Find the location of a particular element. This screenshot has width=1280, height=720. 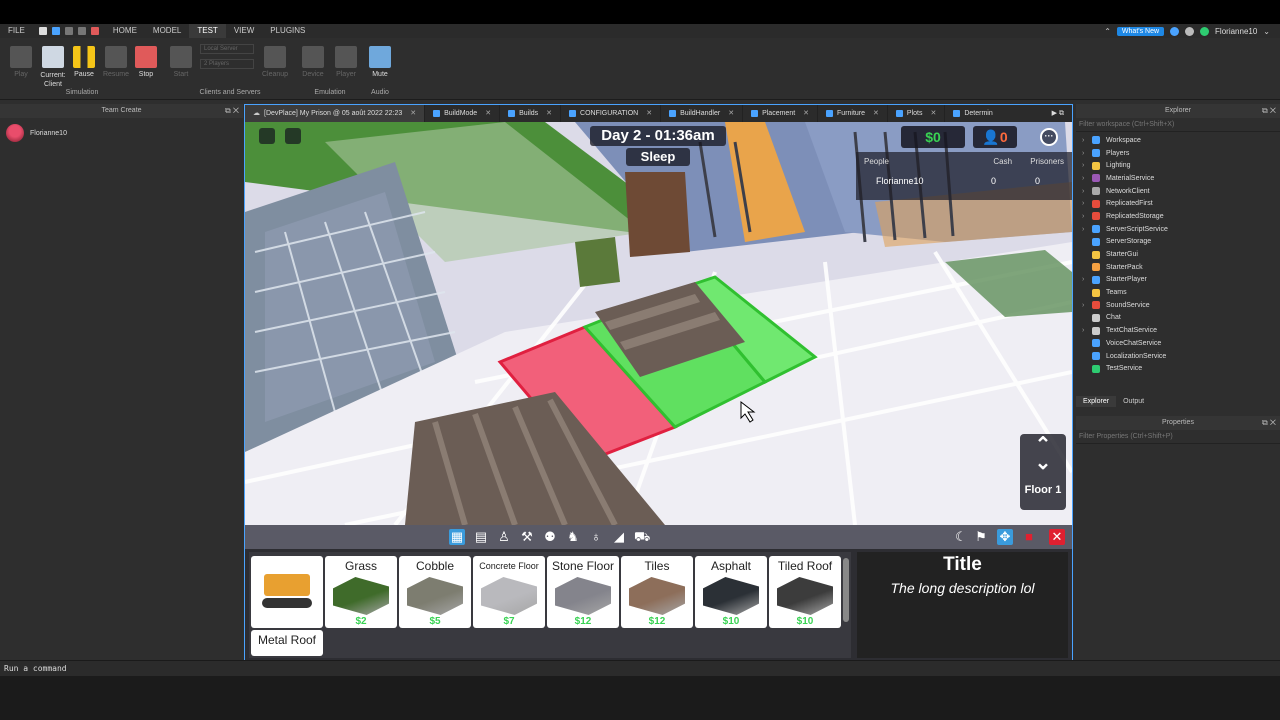

build-item-card: Tiles $12 is located at coordinates (657, 592).